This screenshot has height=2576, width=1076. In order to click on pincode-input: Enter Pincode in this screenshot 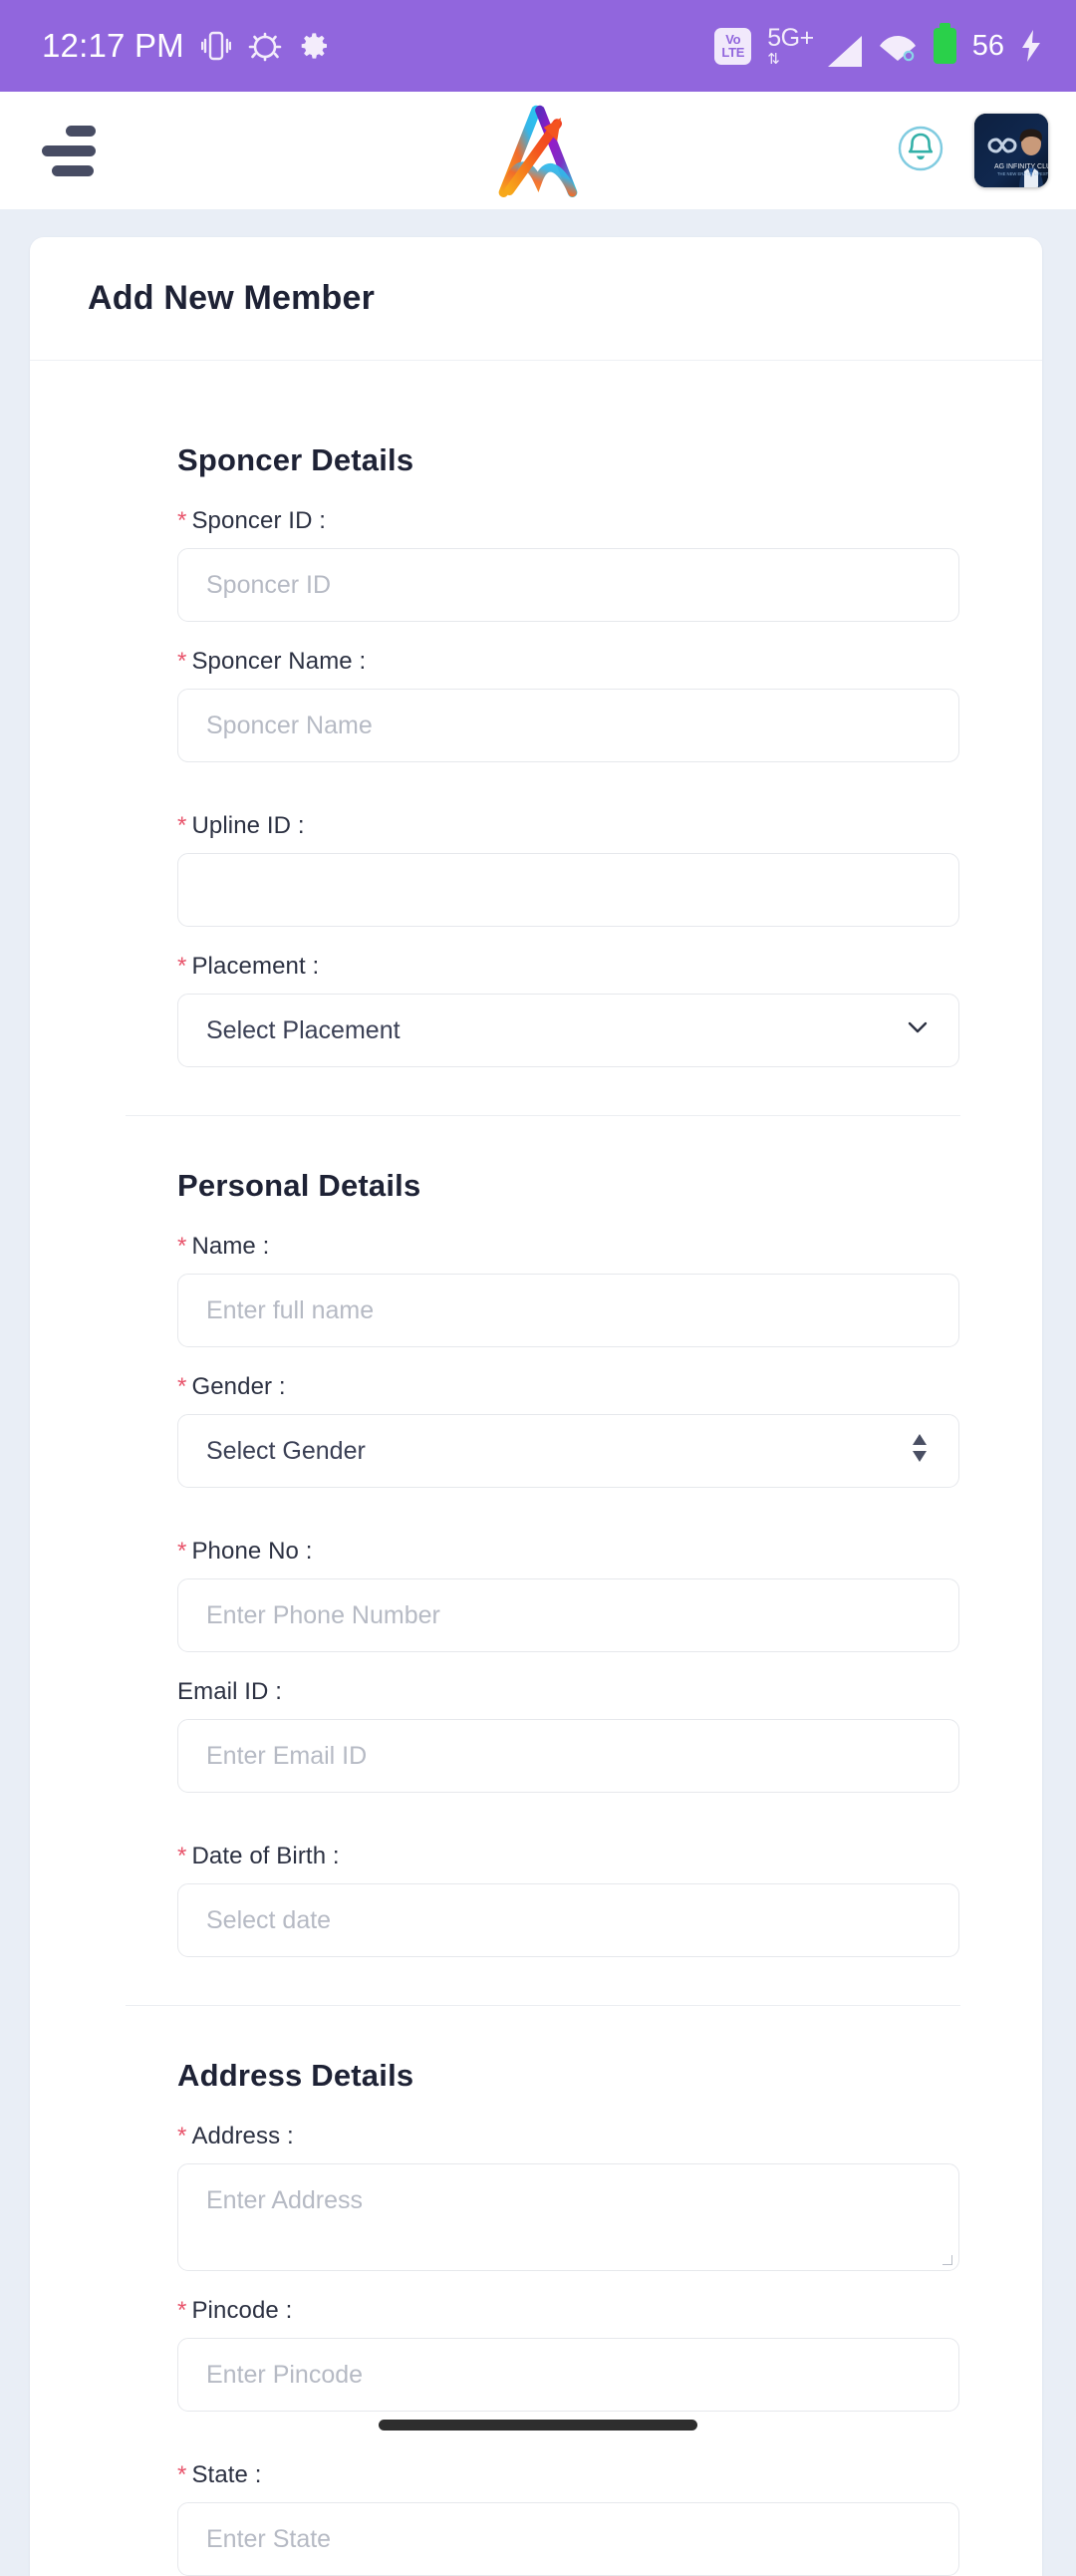, I will do `click(568, 2375)`.